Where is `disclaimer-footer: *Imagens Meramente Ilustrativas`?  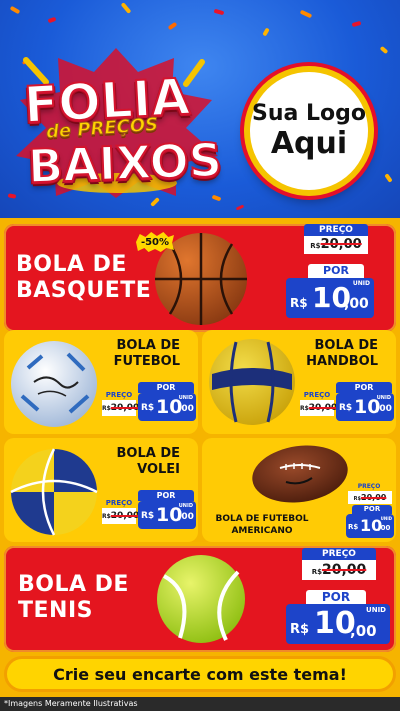
disclaimer-footer: *Imagens Meramente Ilustrativas is located at coordinates (200, 704).